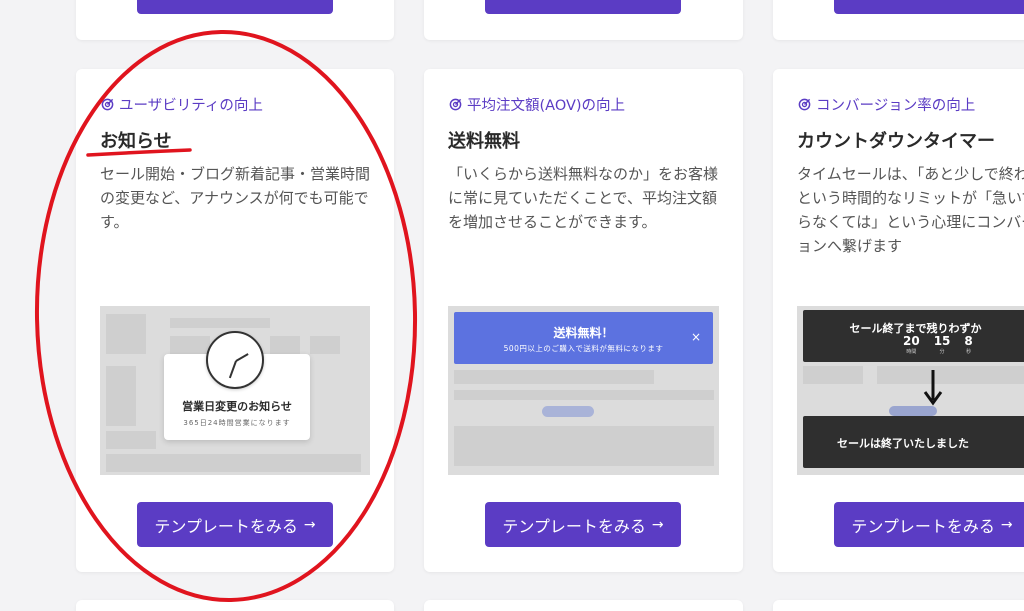 The width and height of the screenshot is (1024, 611). What do you see at coordinates (933, 388) in the screenshot?
I see `arrow-down-icon` at bounding box center [933, 388].